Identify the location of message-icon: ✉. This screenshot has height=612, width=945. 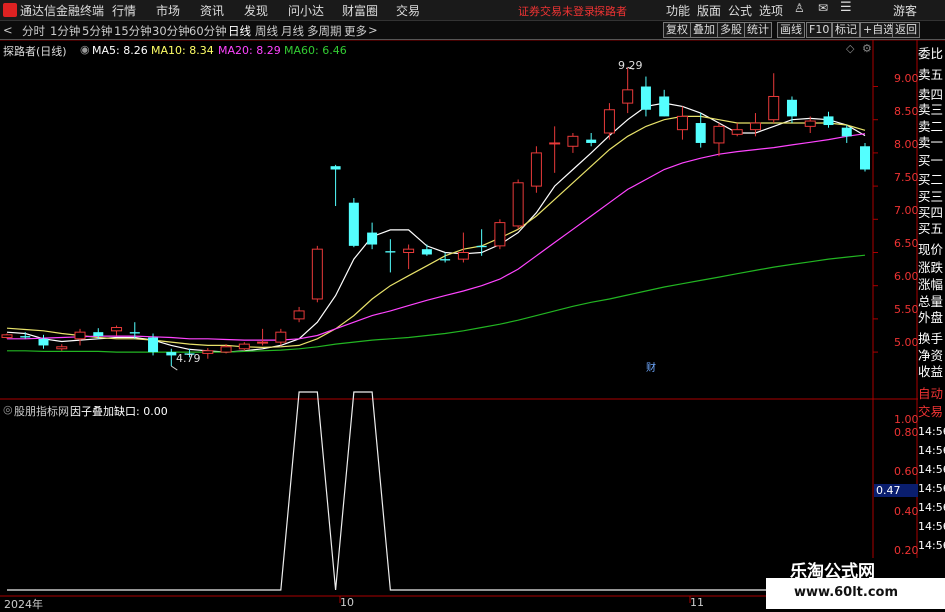
(823, 8).